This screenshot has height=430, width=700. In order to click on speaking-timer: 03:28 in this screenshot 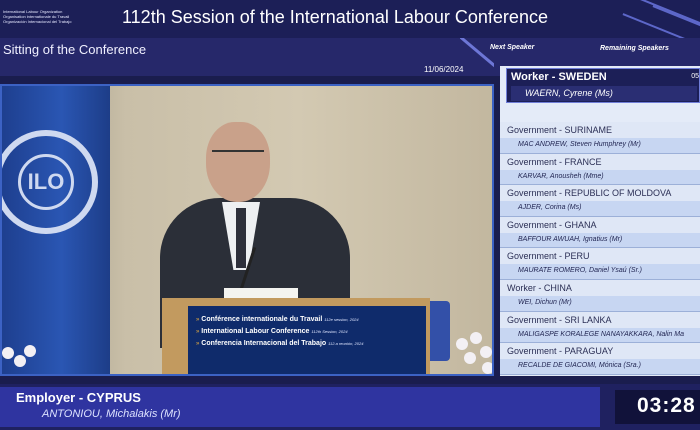, I will do `click(666, 405)`.